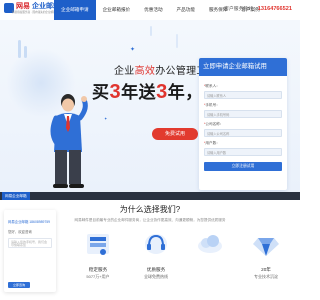 Image resolution: width=320 pixels, height=300 pixels. I want to click on contact-input: 请输入联系人, so click(243, 95).